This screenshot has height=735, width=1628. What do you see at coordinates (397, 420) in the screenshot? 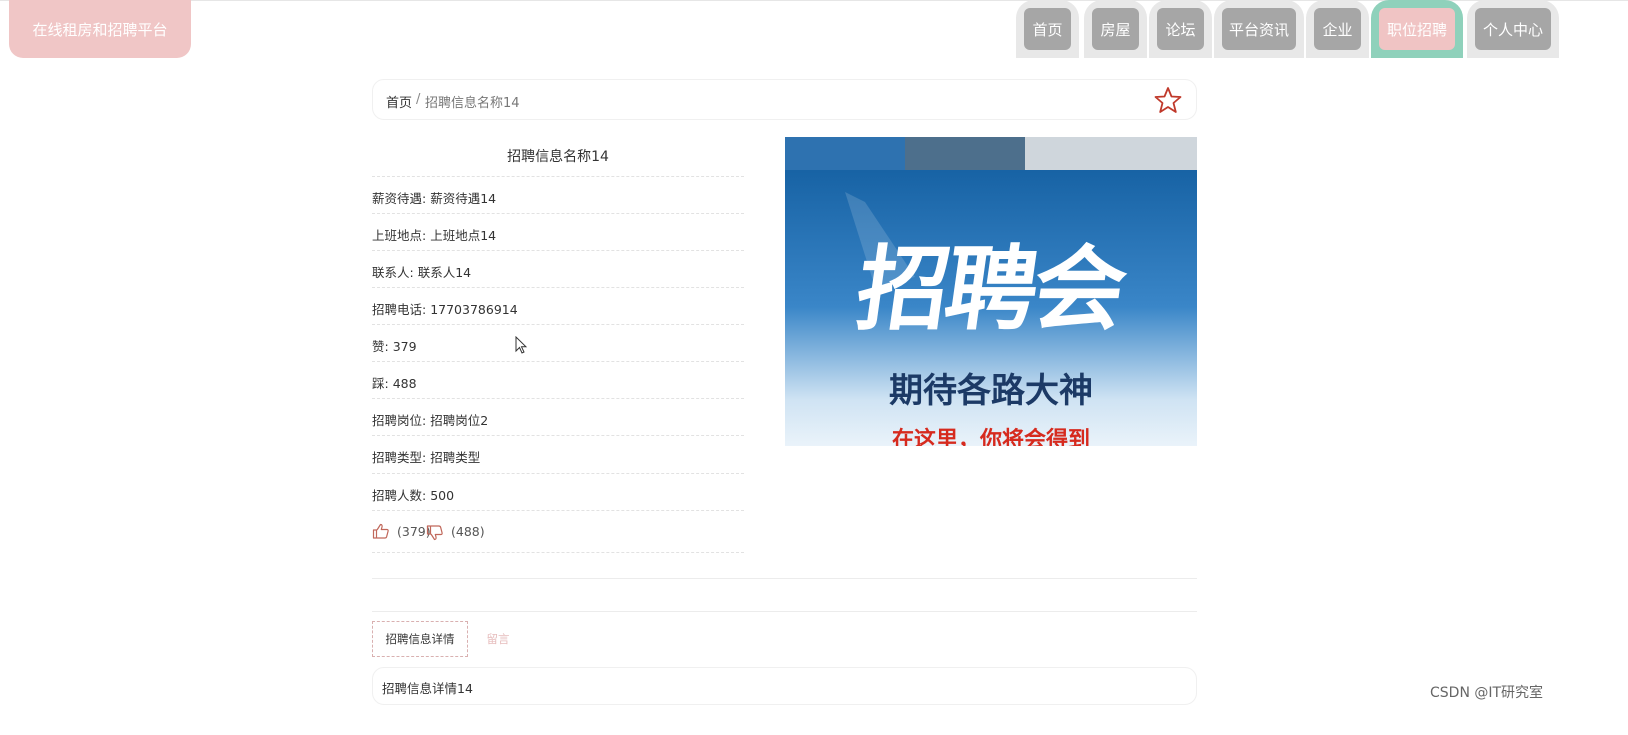
I see `field-label: 招聘岗位` at bounding box center [397, 420].